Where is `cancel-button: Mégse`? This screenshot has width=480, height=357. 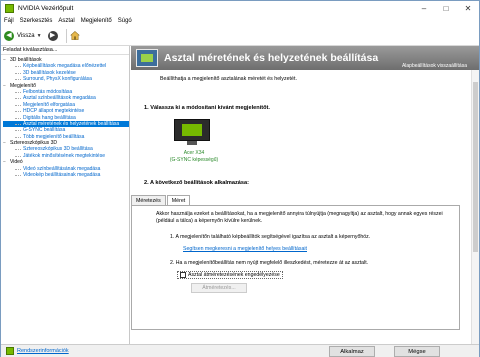 cancel-button: Mégse is located at coordinates (417, 351).